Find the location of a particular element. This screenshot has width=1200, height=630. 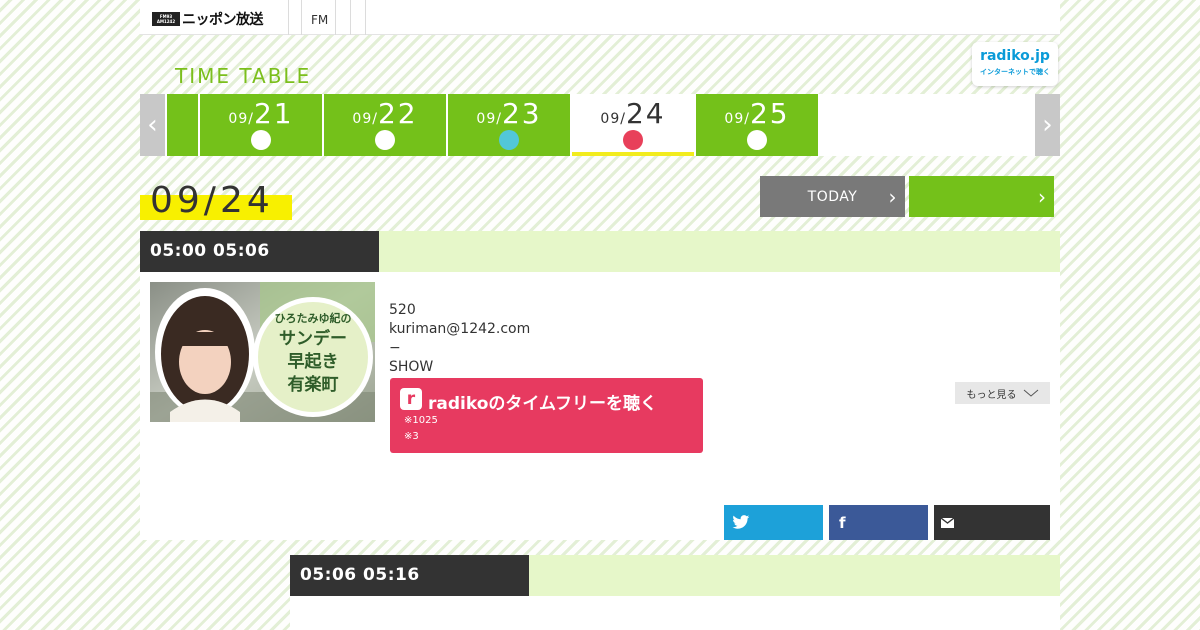

date-tab-day: 22 is located at coordinates (397, 113).